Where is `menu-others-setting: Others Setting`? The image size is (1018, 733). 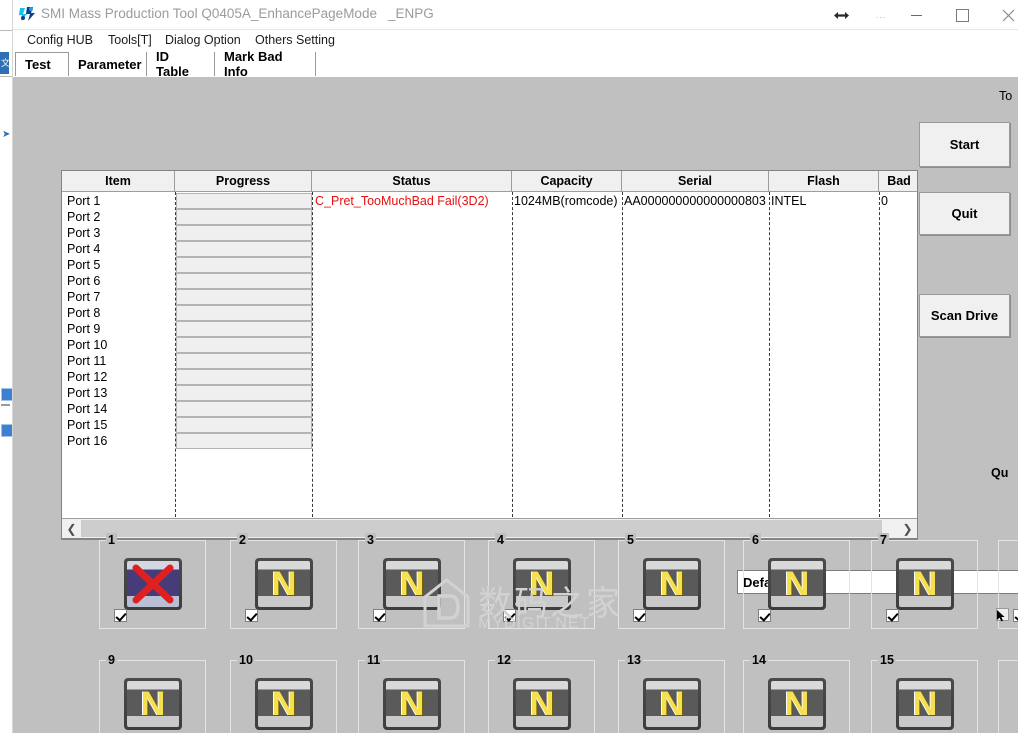 menu-others-setting: Others Setting is located at coordinates (295, 40).